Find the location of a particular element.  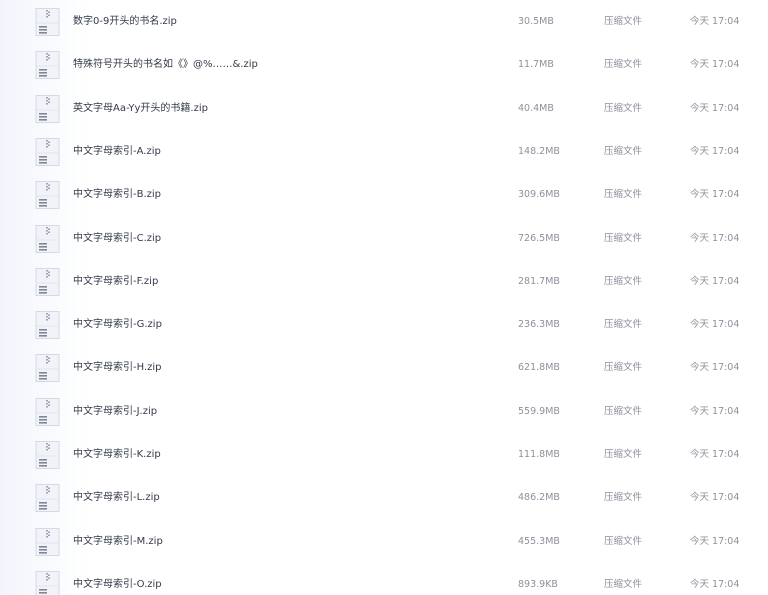

file-name: 中文字母索引-M.zip is located at coordinates (118, 541).